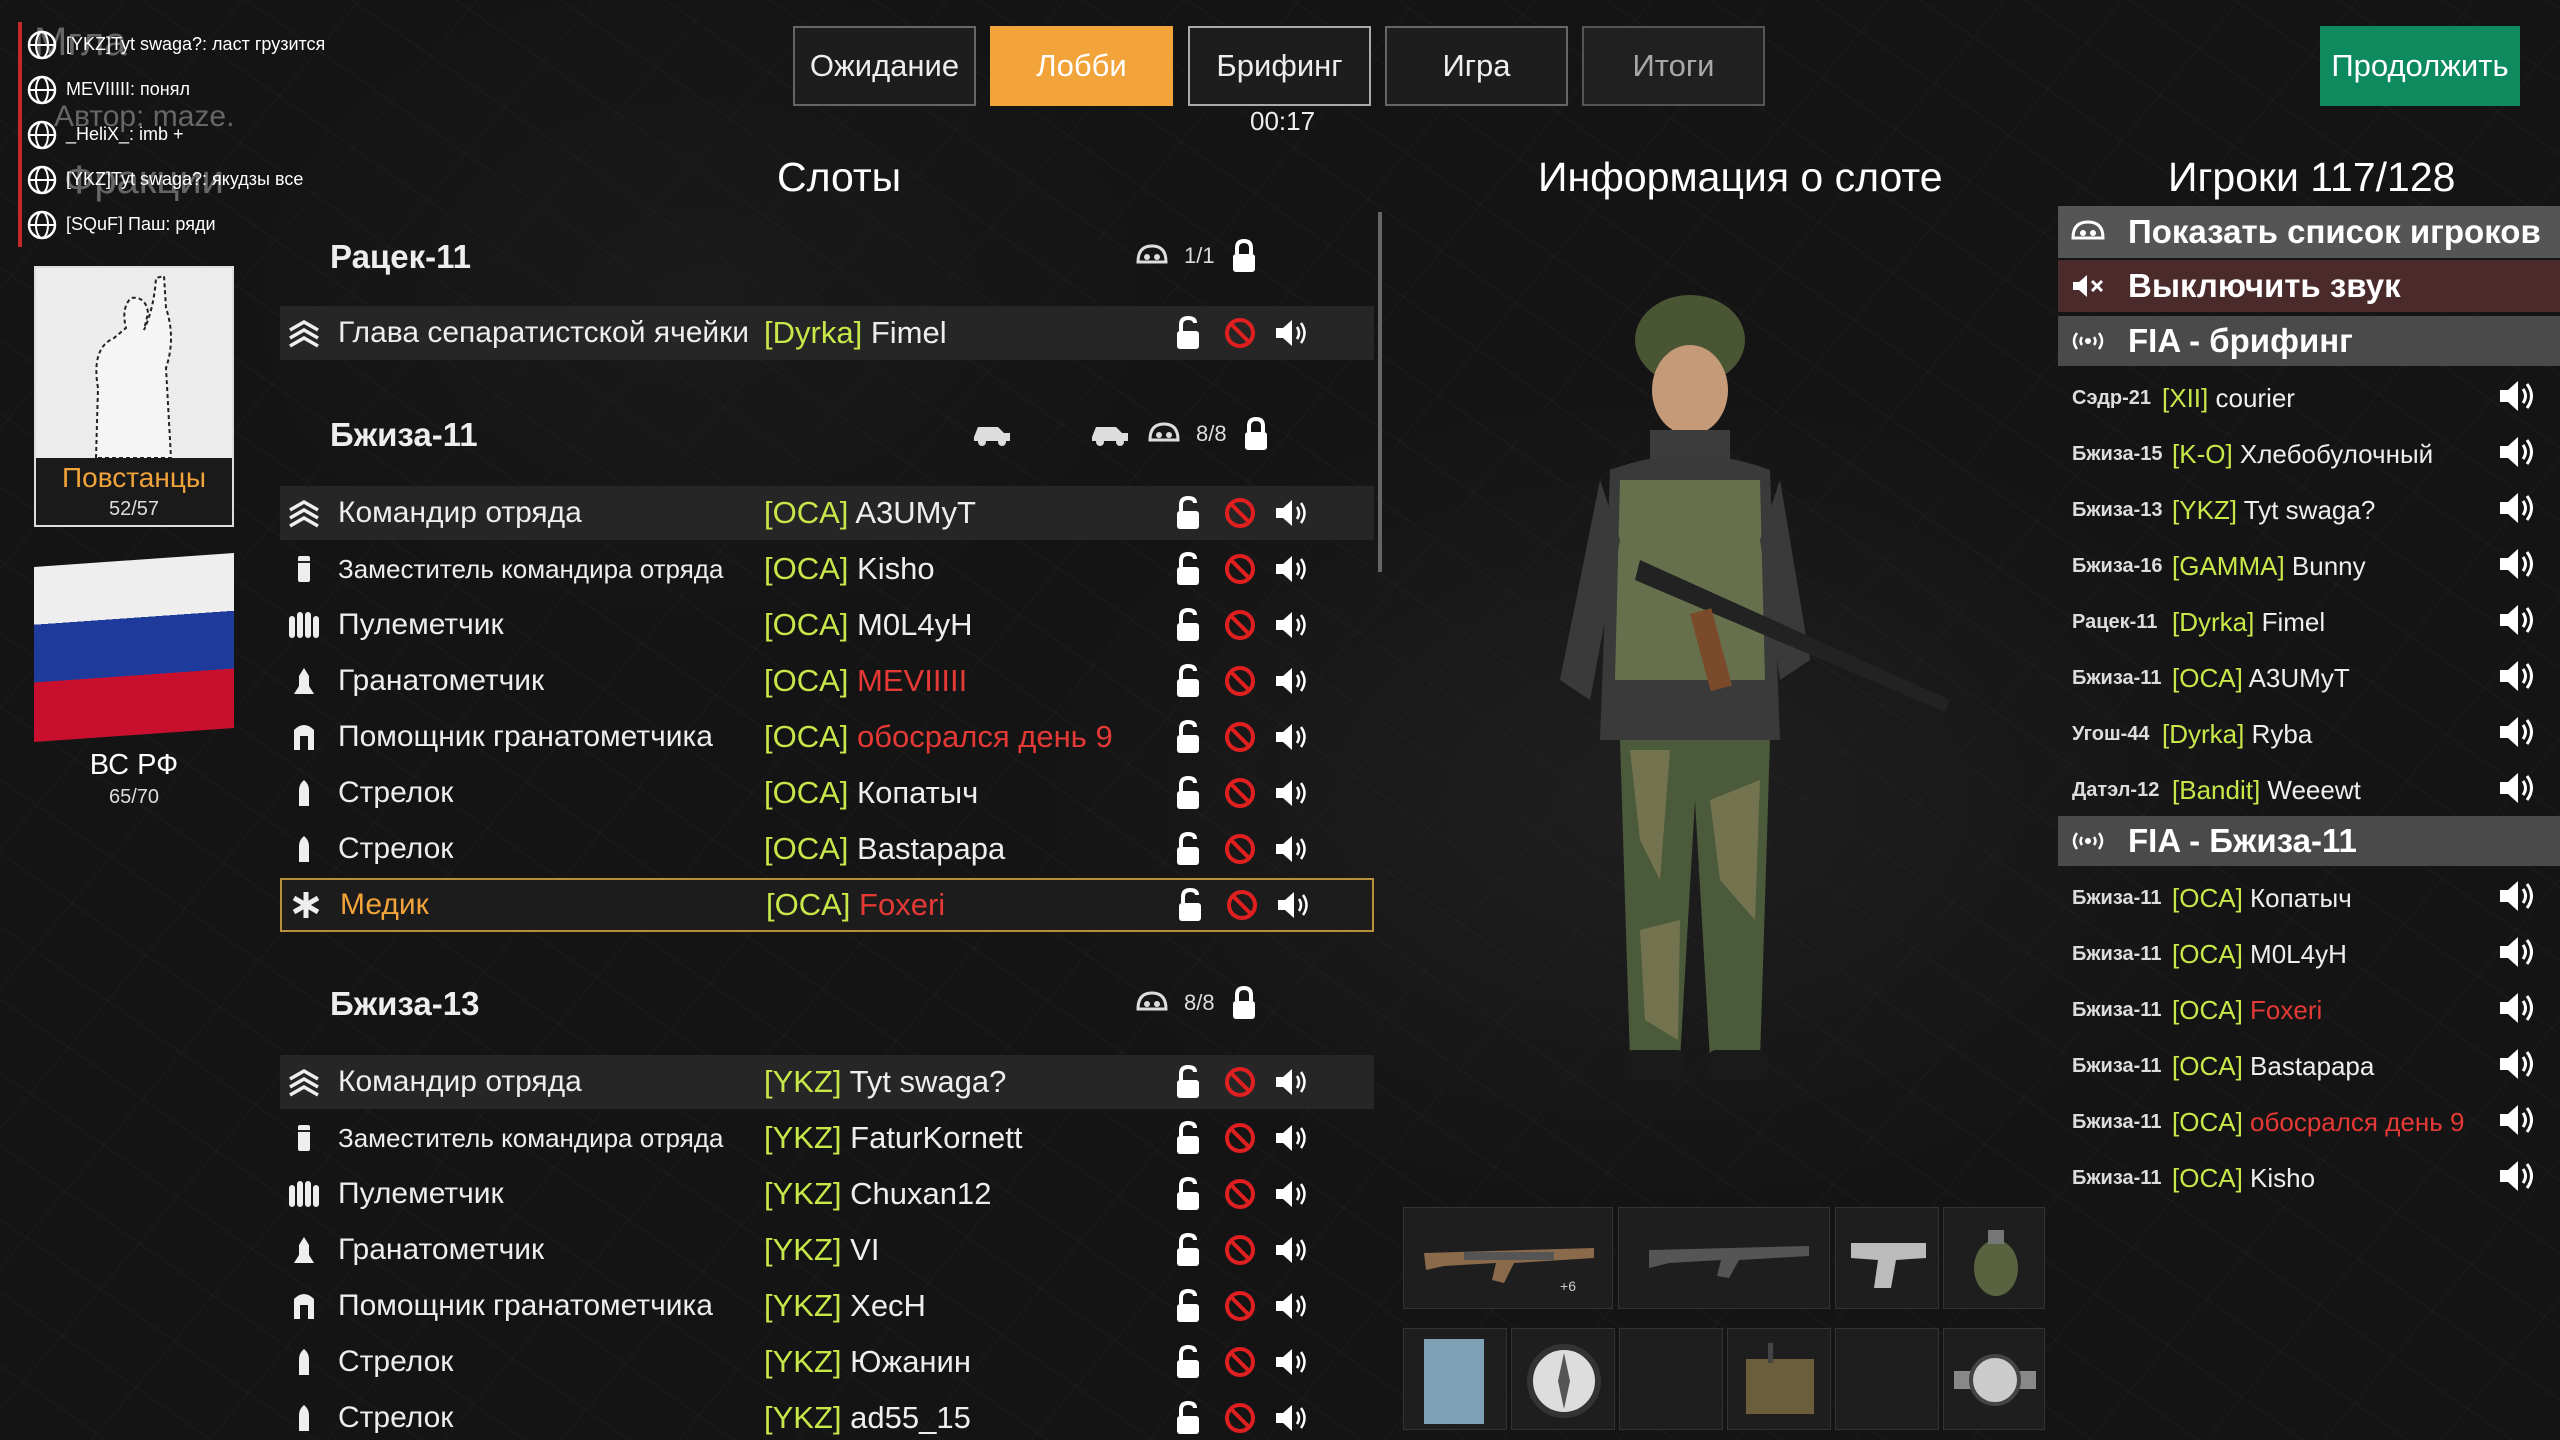  Describe the element at coordinates (2309, 341) in the screenshot. I see `player-group-header: FIA - брифинг` at that location.